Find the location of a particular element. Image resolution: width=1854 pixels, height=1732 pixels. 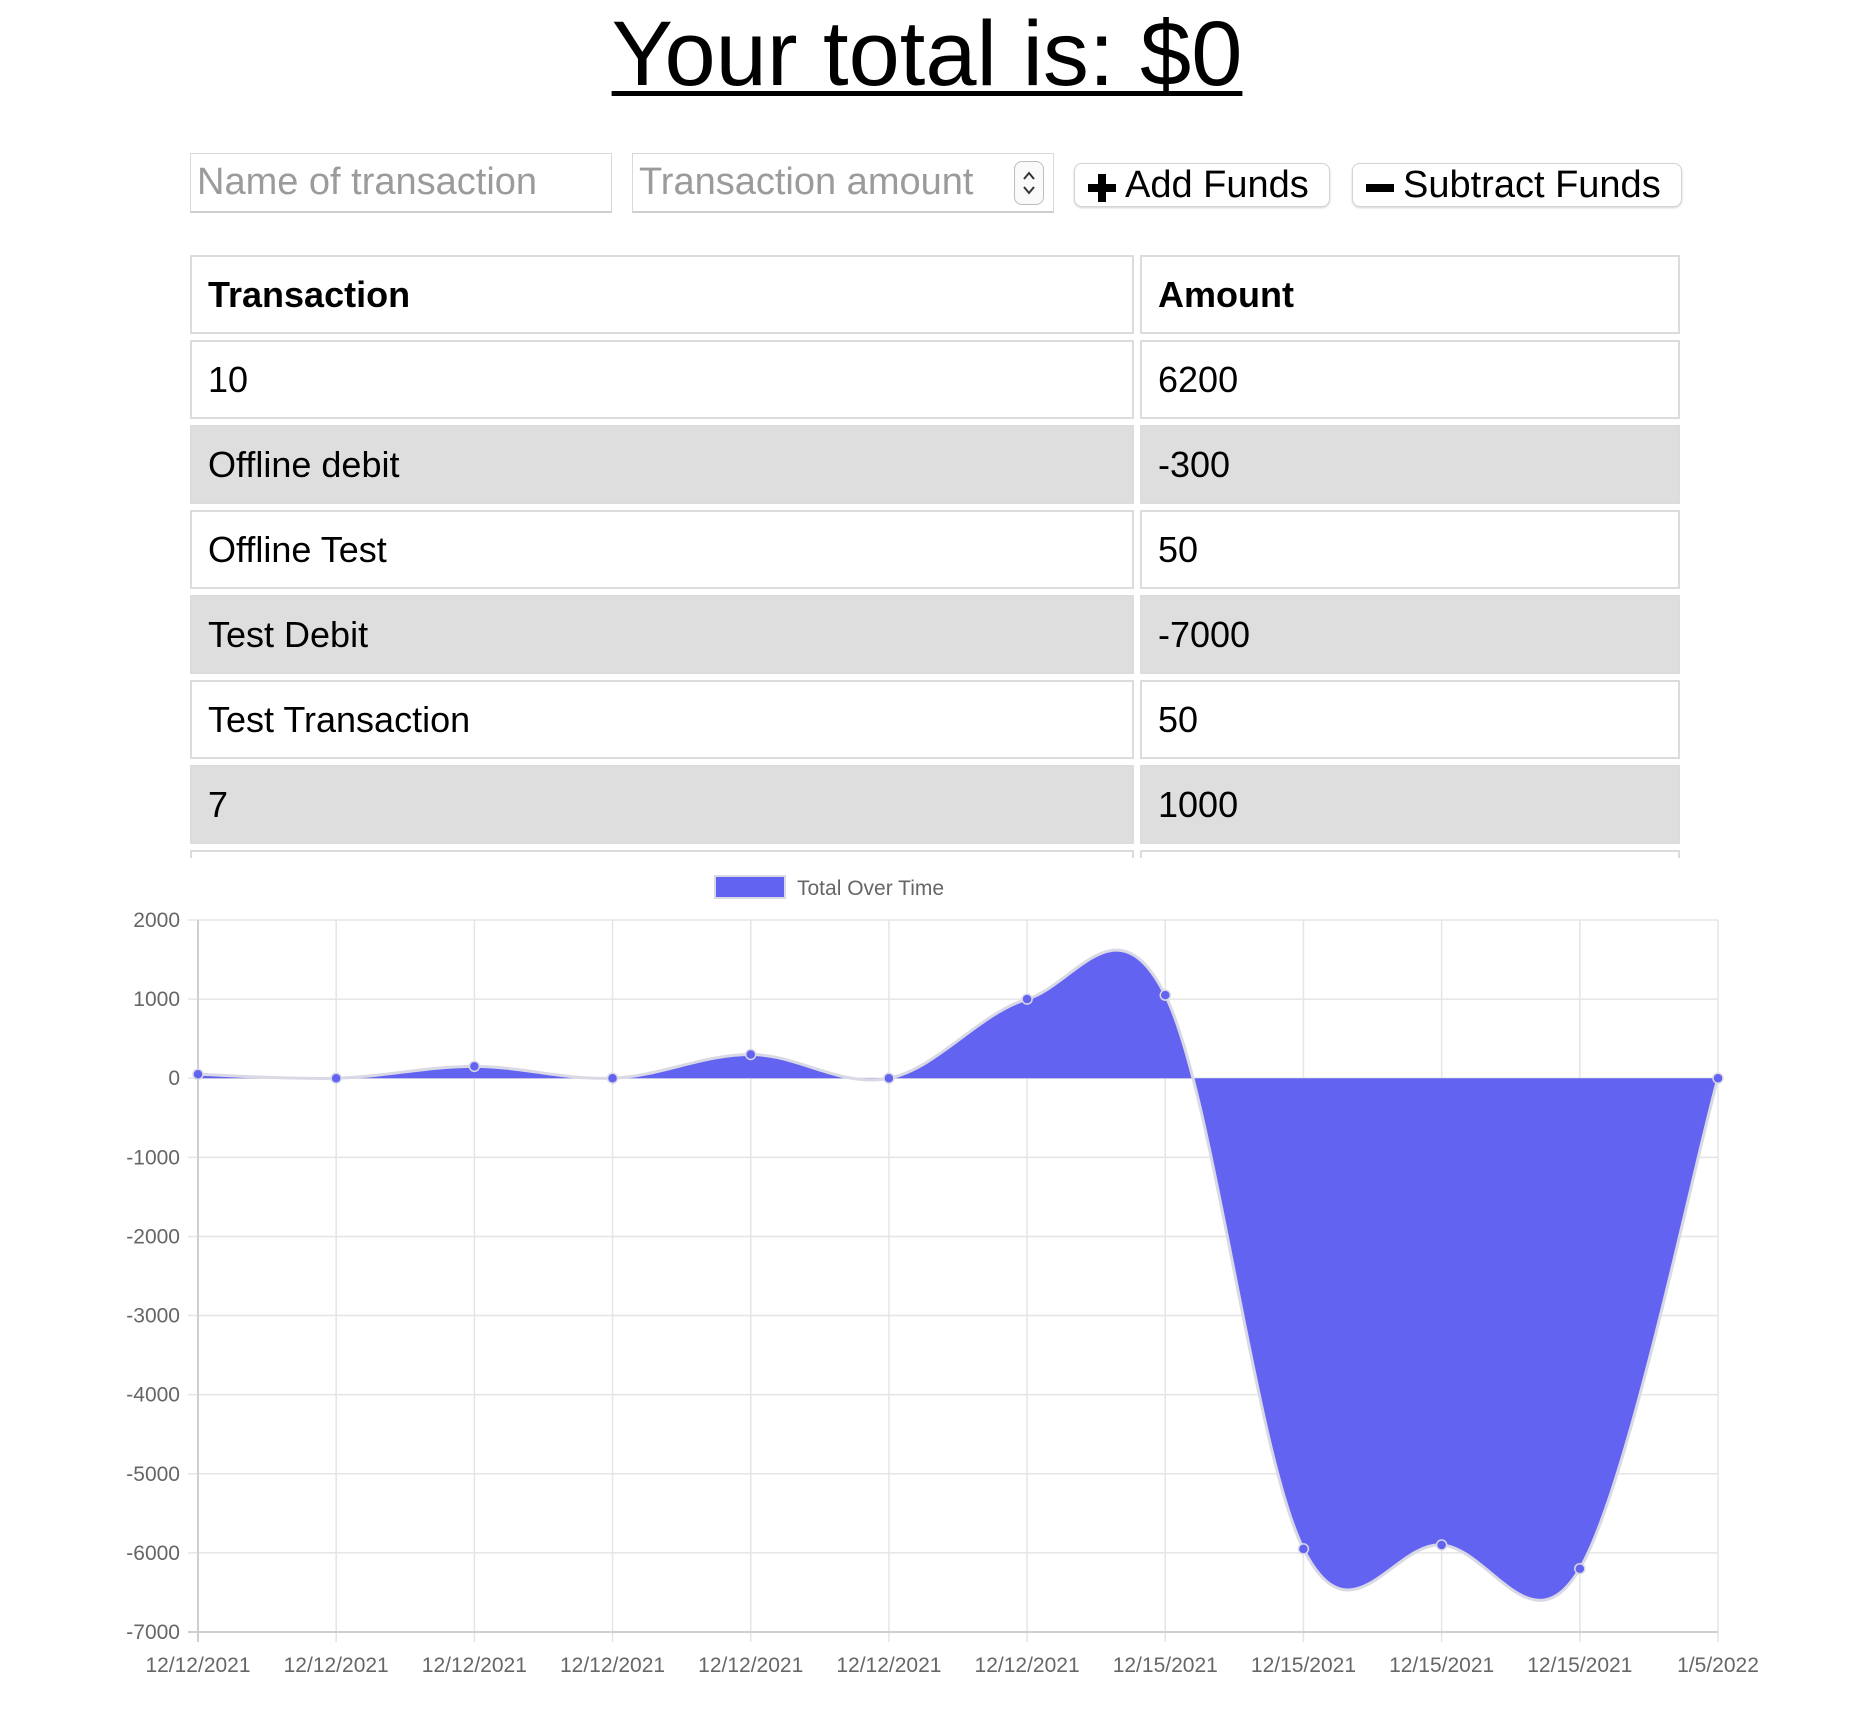

transaction-name-cell: 7 is located at coordinates (662, 804).